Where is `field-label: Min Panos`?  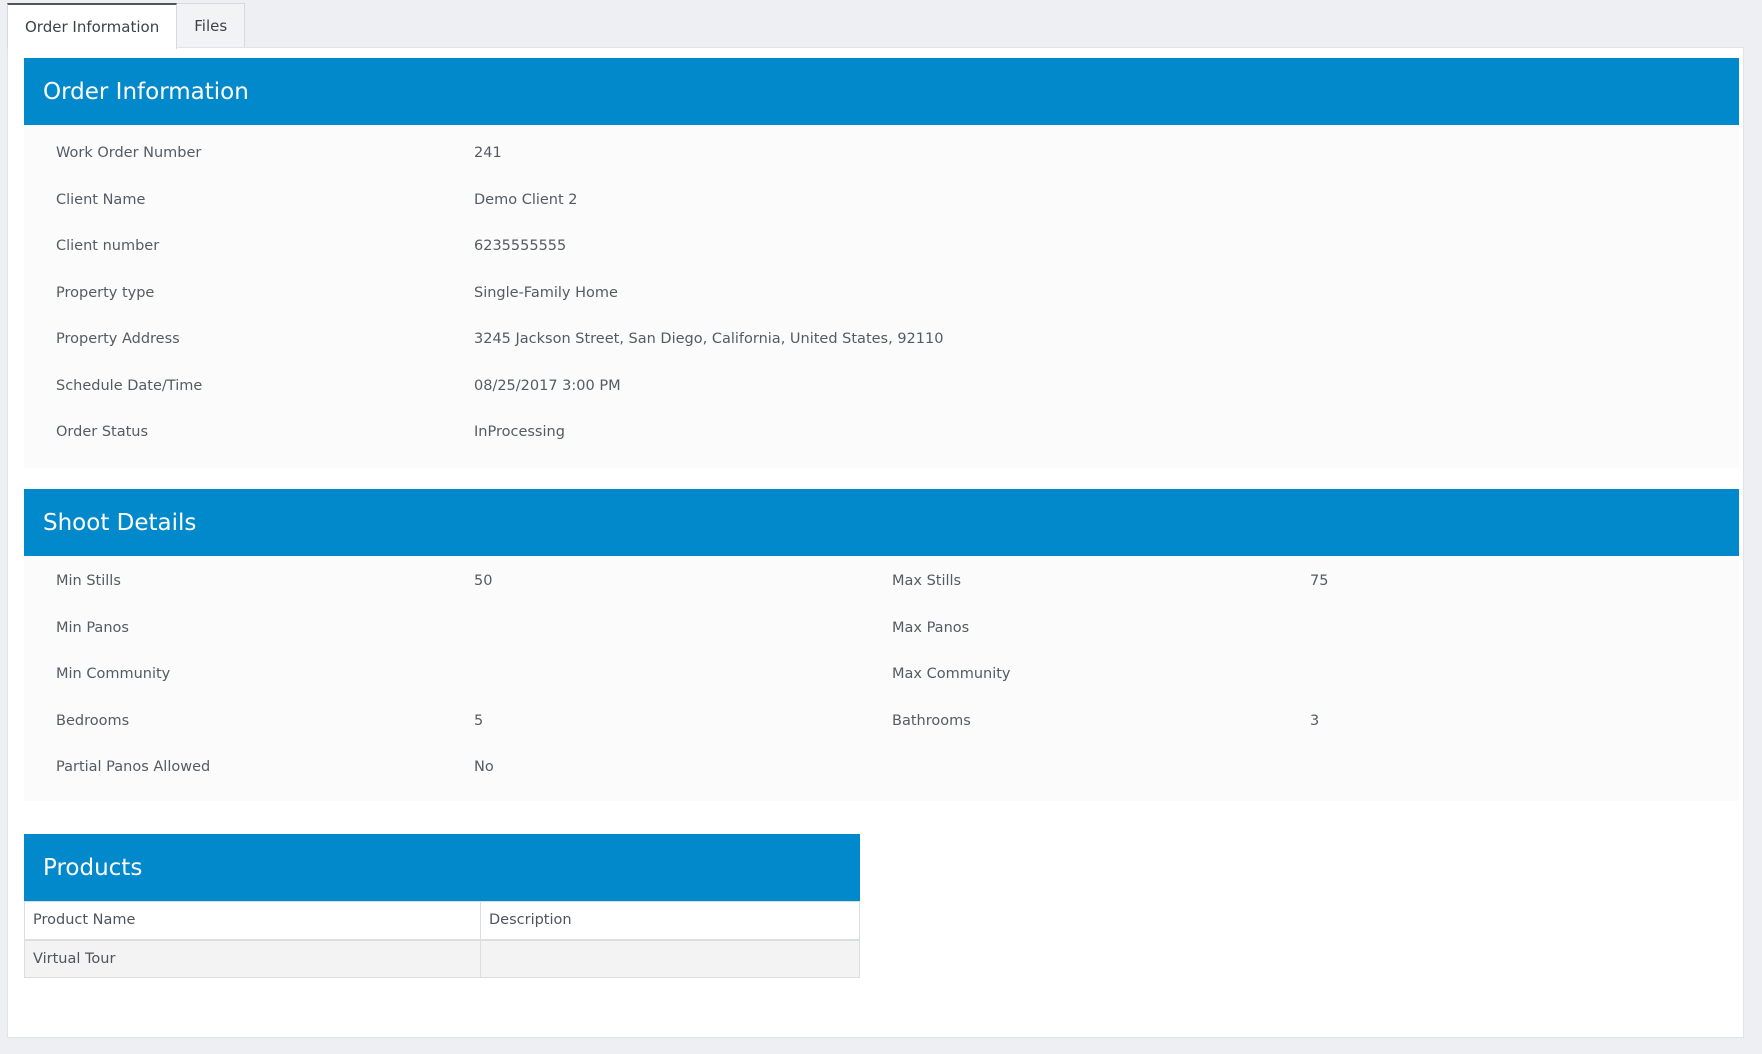
field-label: Min Panos is located at coordinates (92, 627).